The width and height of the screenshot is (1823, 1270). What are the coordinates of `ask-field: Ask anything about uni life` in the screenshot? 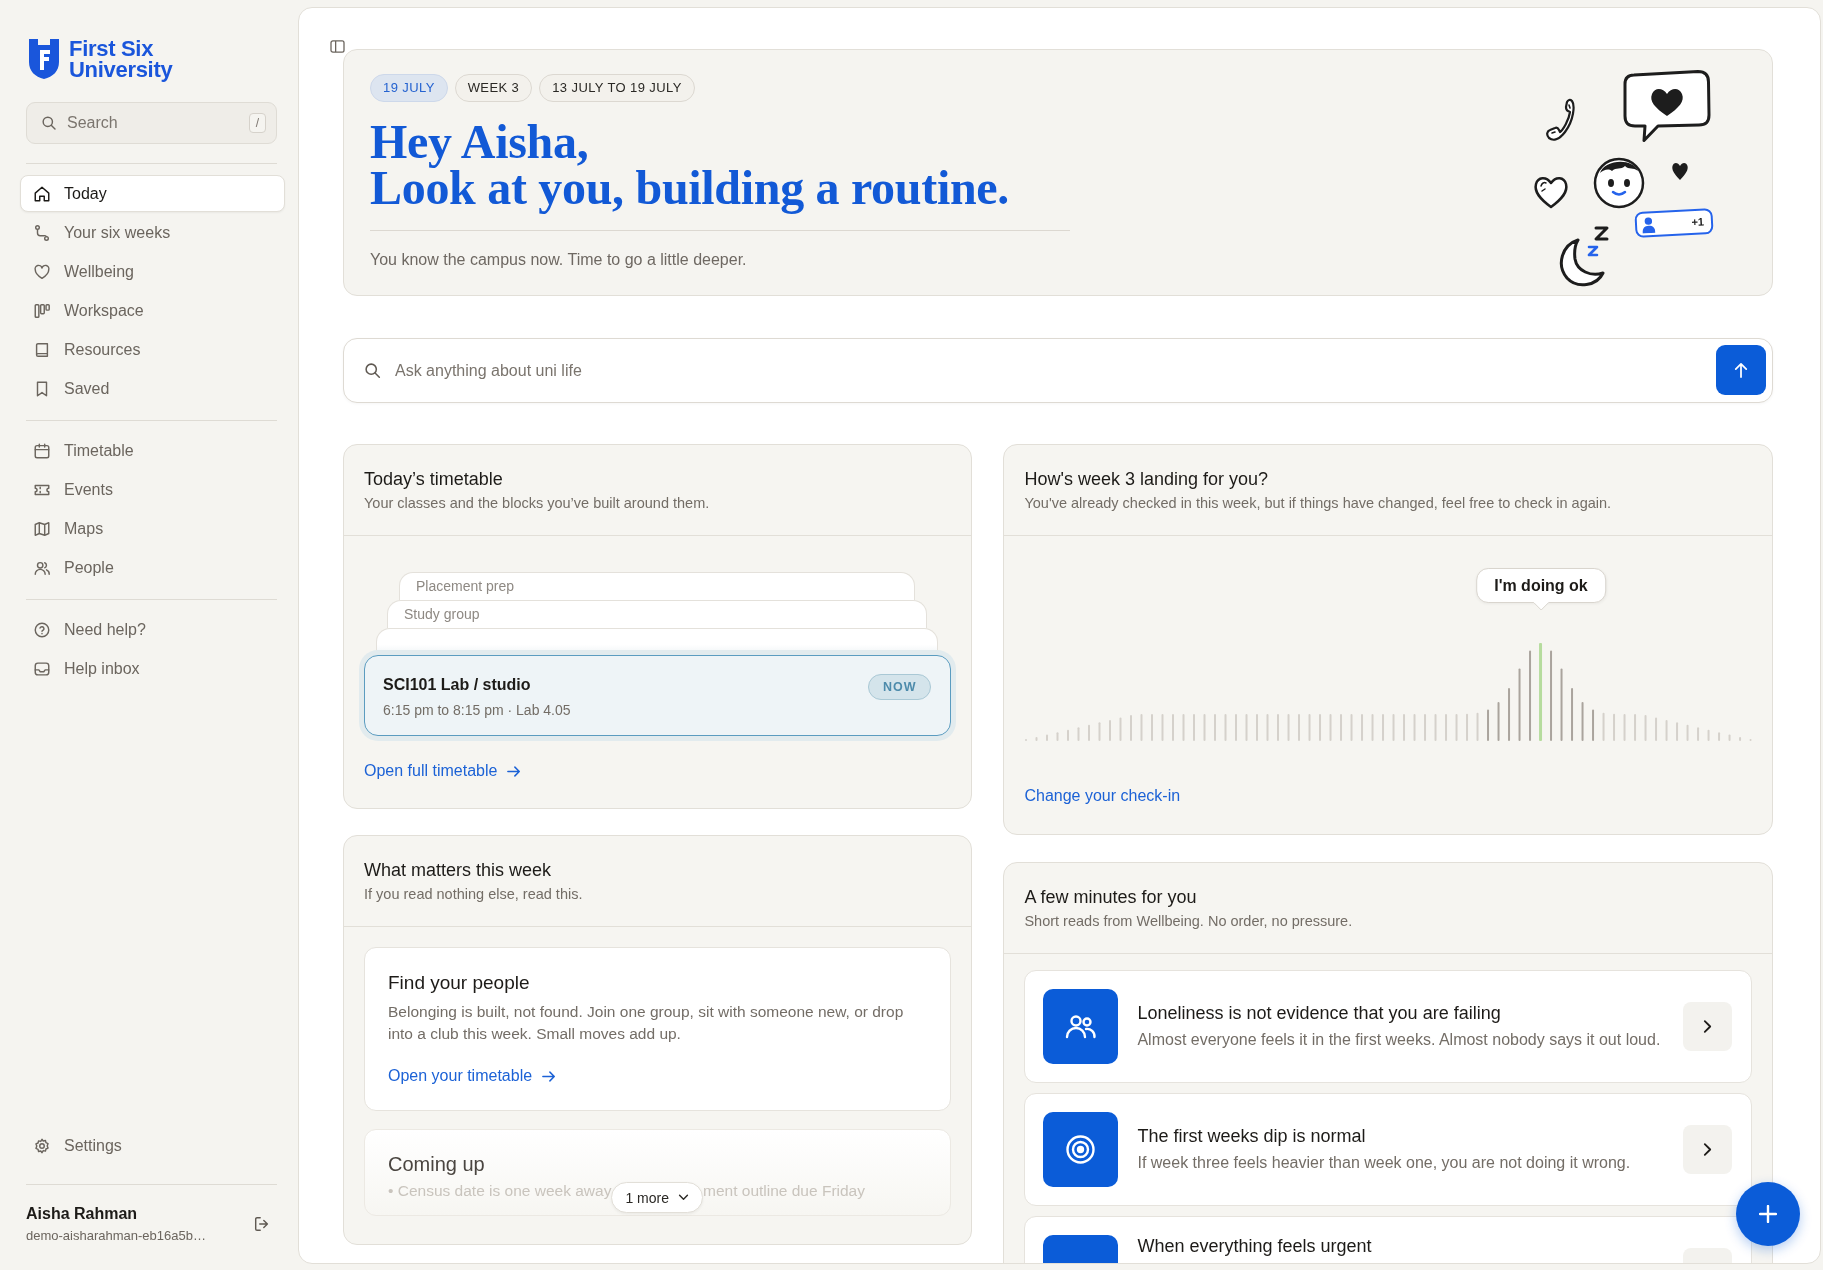 It's located at (1058, 370).